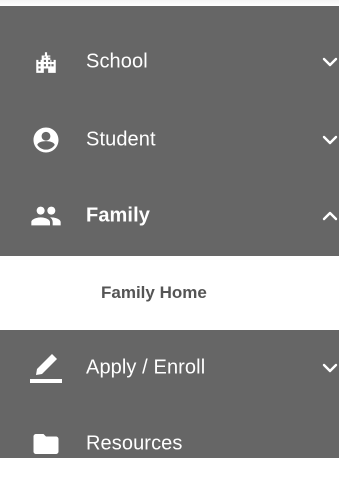 This screenshot has height=482, width=339. I want to click on chevron-up-icon, so click(330, 216).